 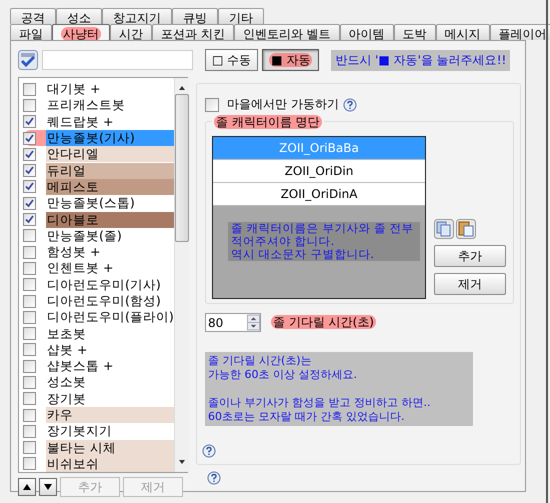 What do you see at coordinates (110, 415) in the screenshot?
I see `list-item: 카우` at bounding box center [110, 415].